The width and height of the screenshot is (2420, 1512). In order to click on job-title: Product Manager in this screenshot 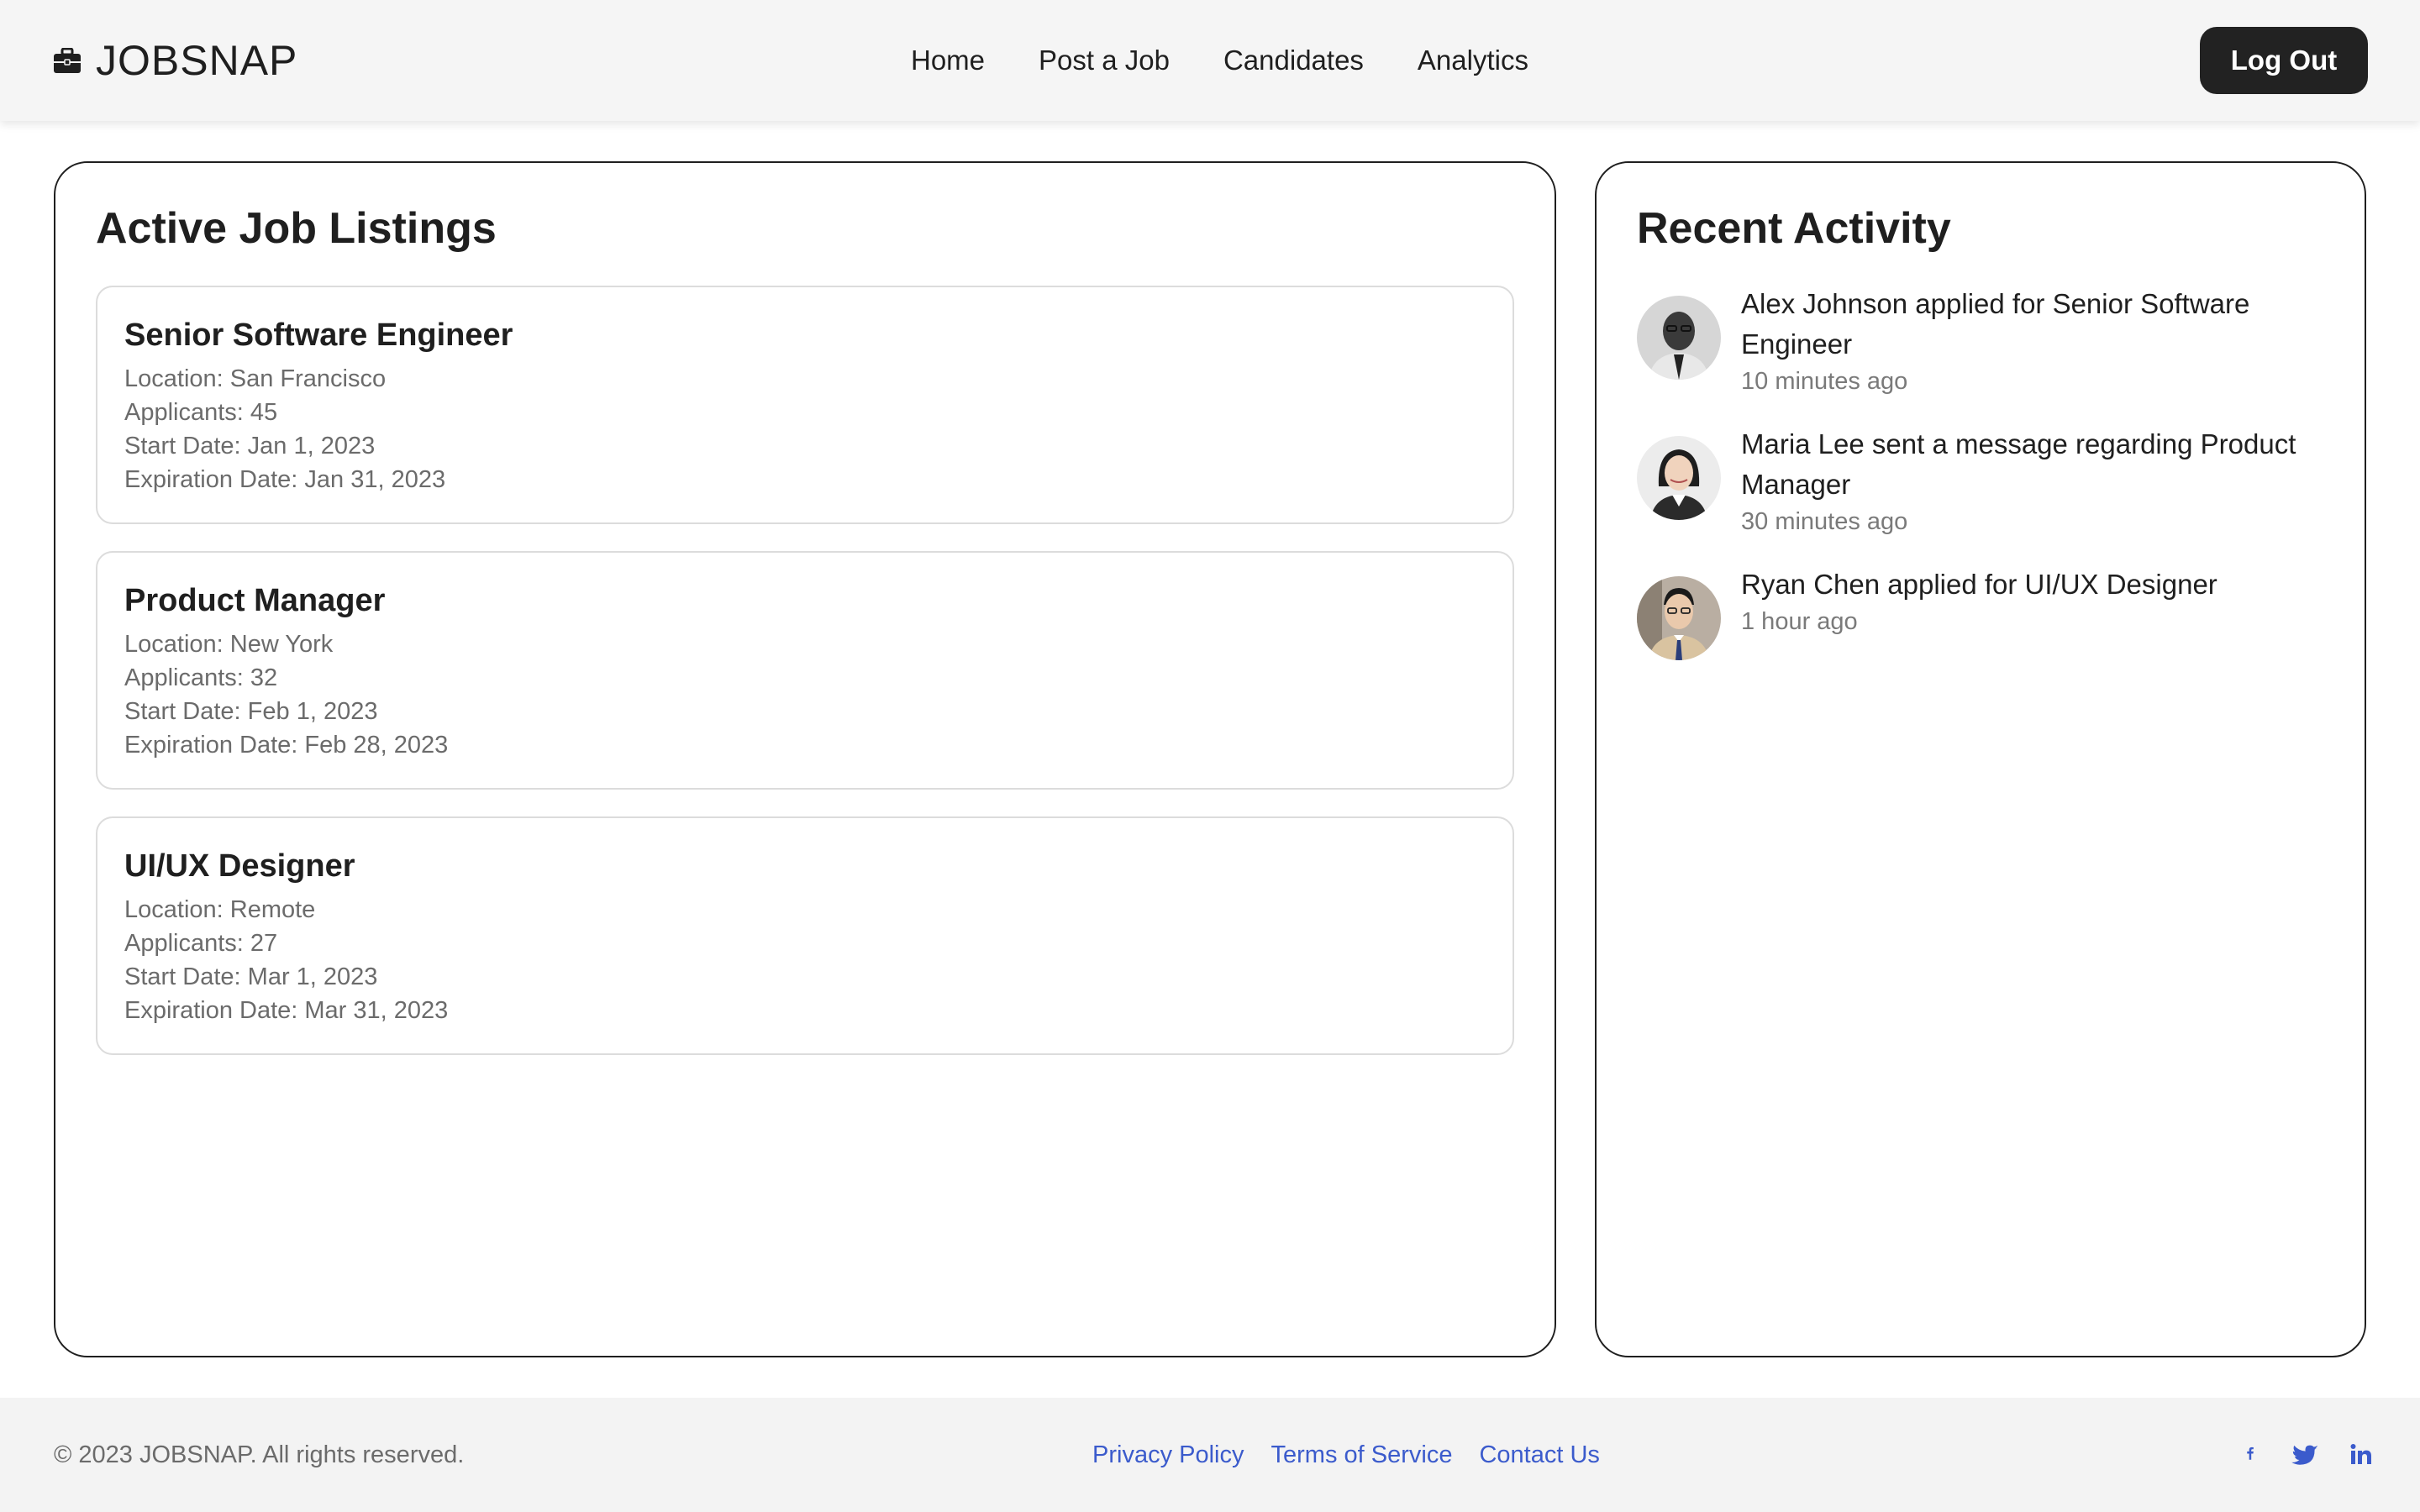, I will do `click(255, 600)`.